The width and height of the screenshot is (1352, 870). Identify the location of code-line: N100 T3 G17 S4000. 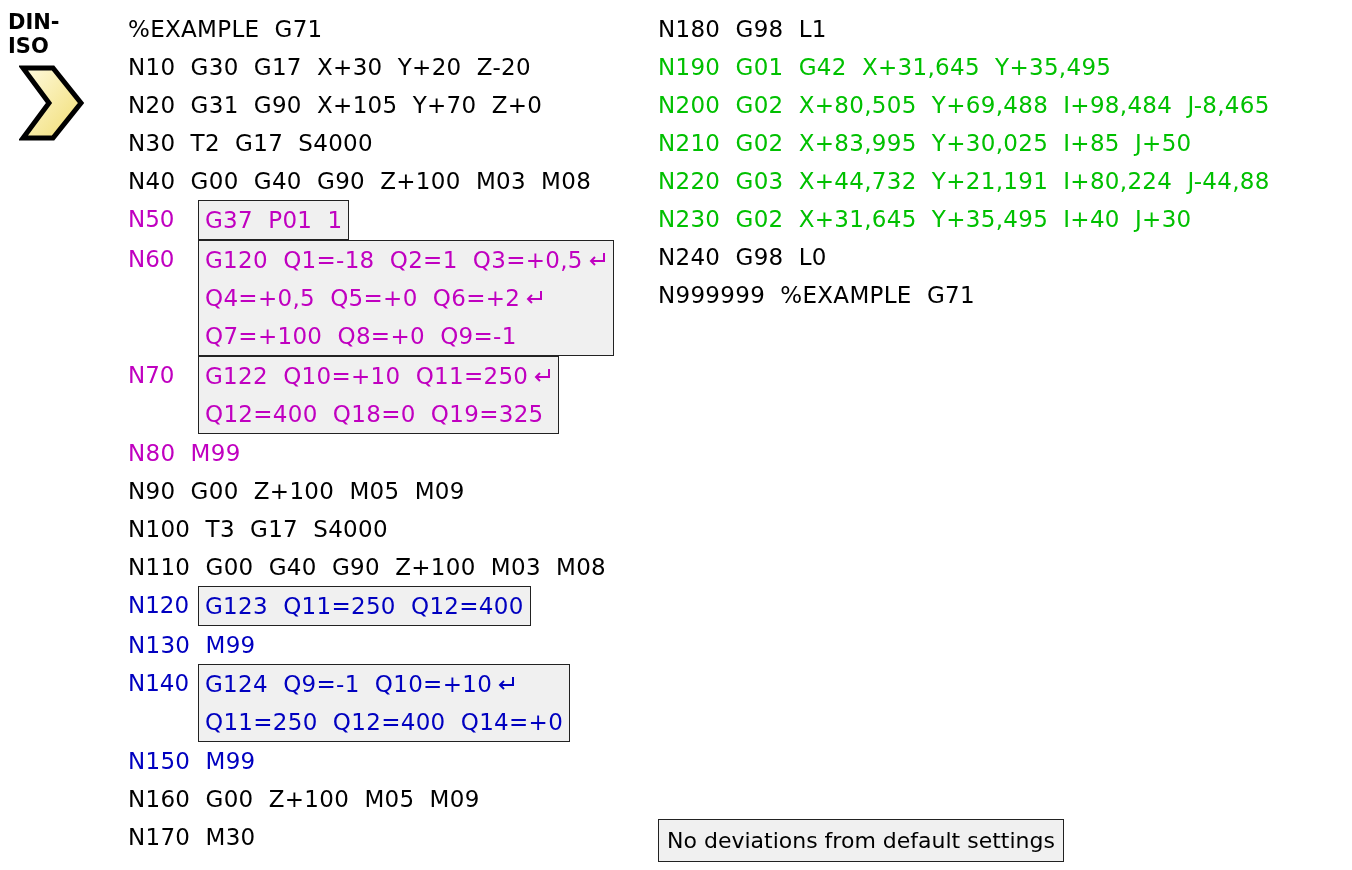
(258, 529).